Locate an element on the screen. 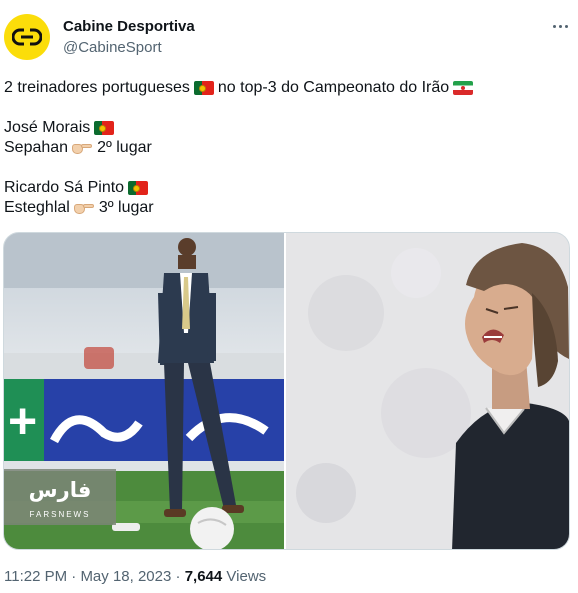 The height and width of the screenshot is (593, 578). tweet-meta: 11:22 PM · May 18, 2023 · 7,644 Views is located at coordinates (135, 576).